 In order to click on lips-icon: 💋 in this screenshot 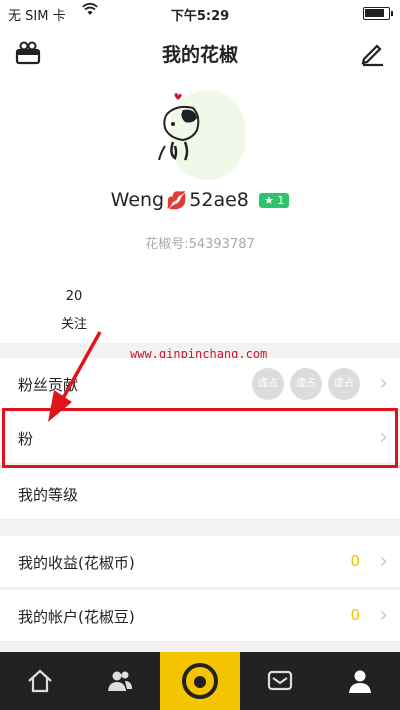, I will do `click(177, 201)`.